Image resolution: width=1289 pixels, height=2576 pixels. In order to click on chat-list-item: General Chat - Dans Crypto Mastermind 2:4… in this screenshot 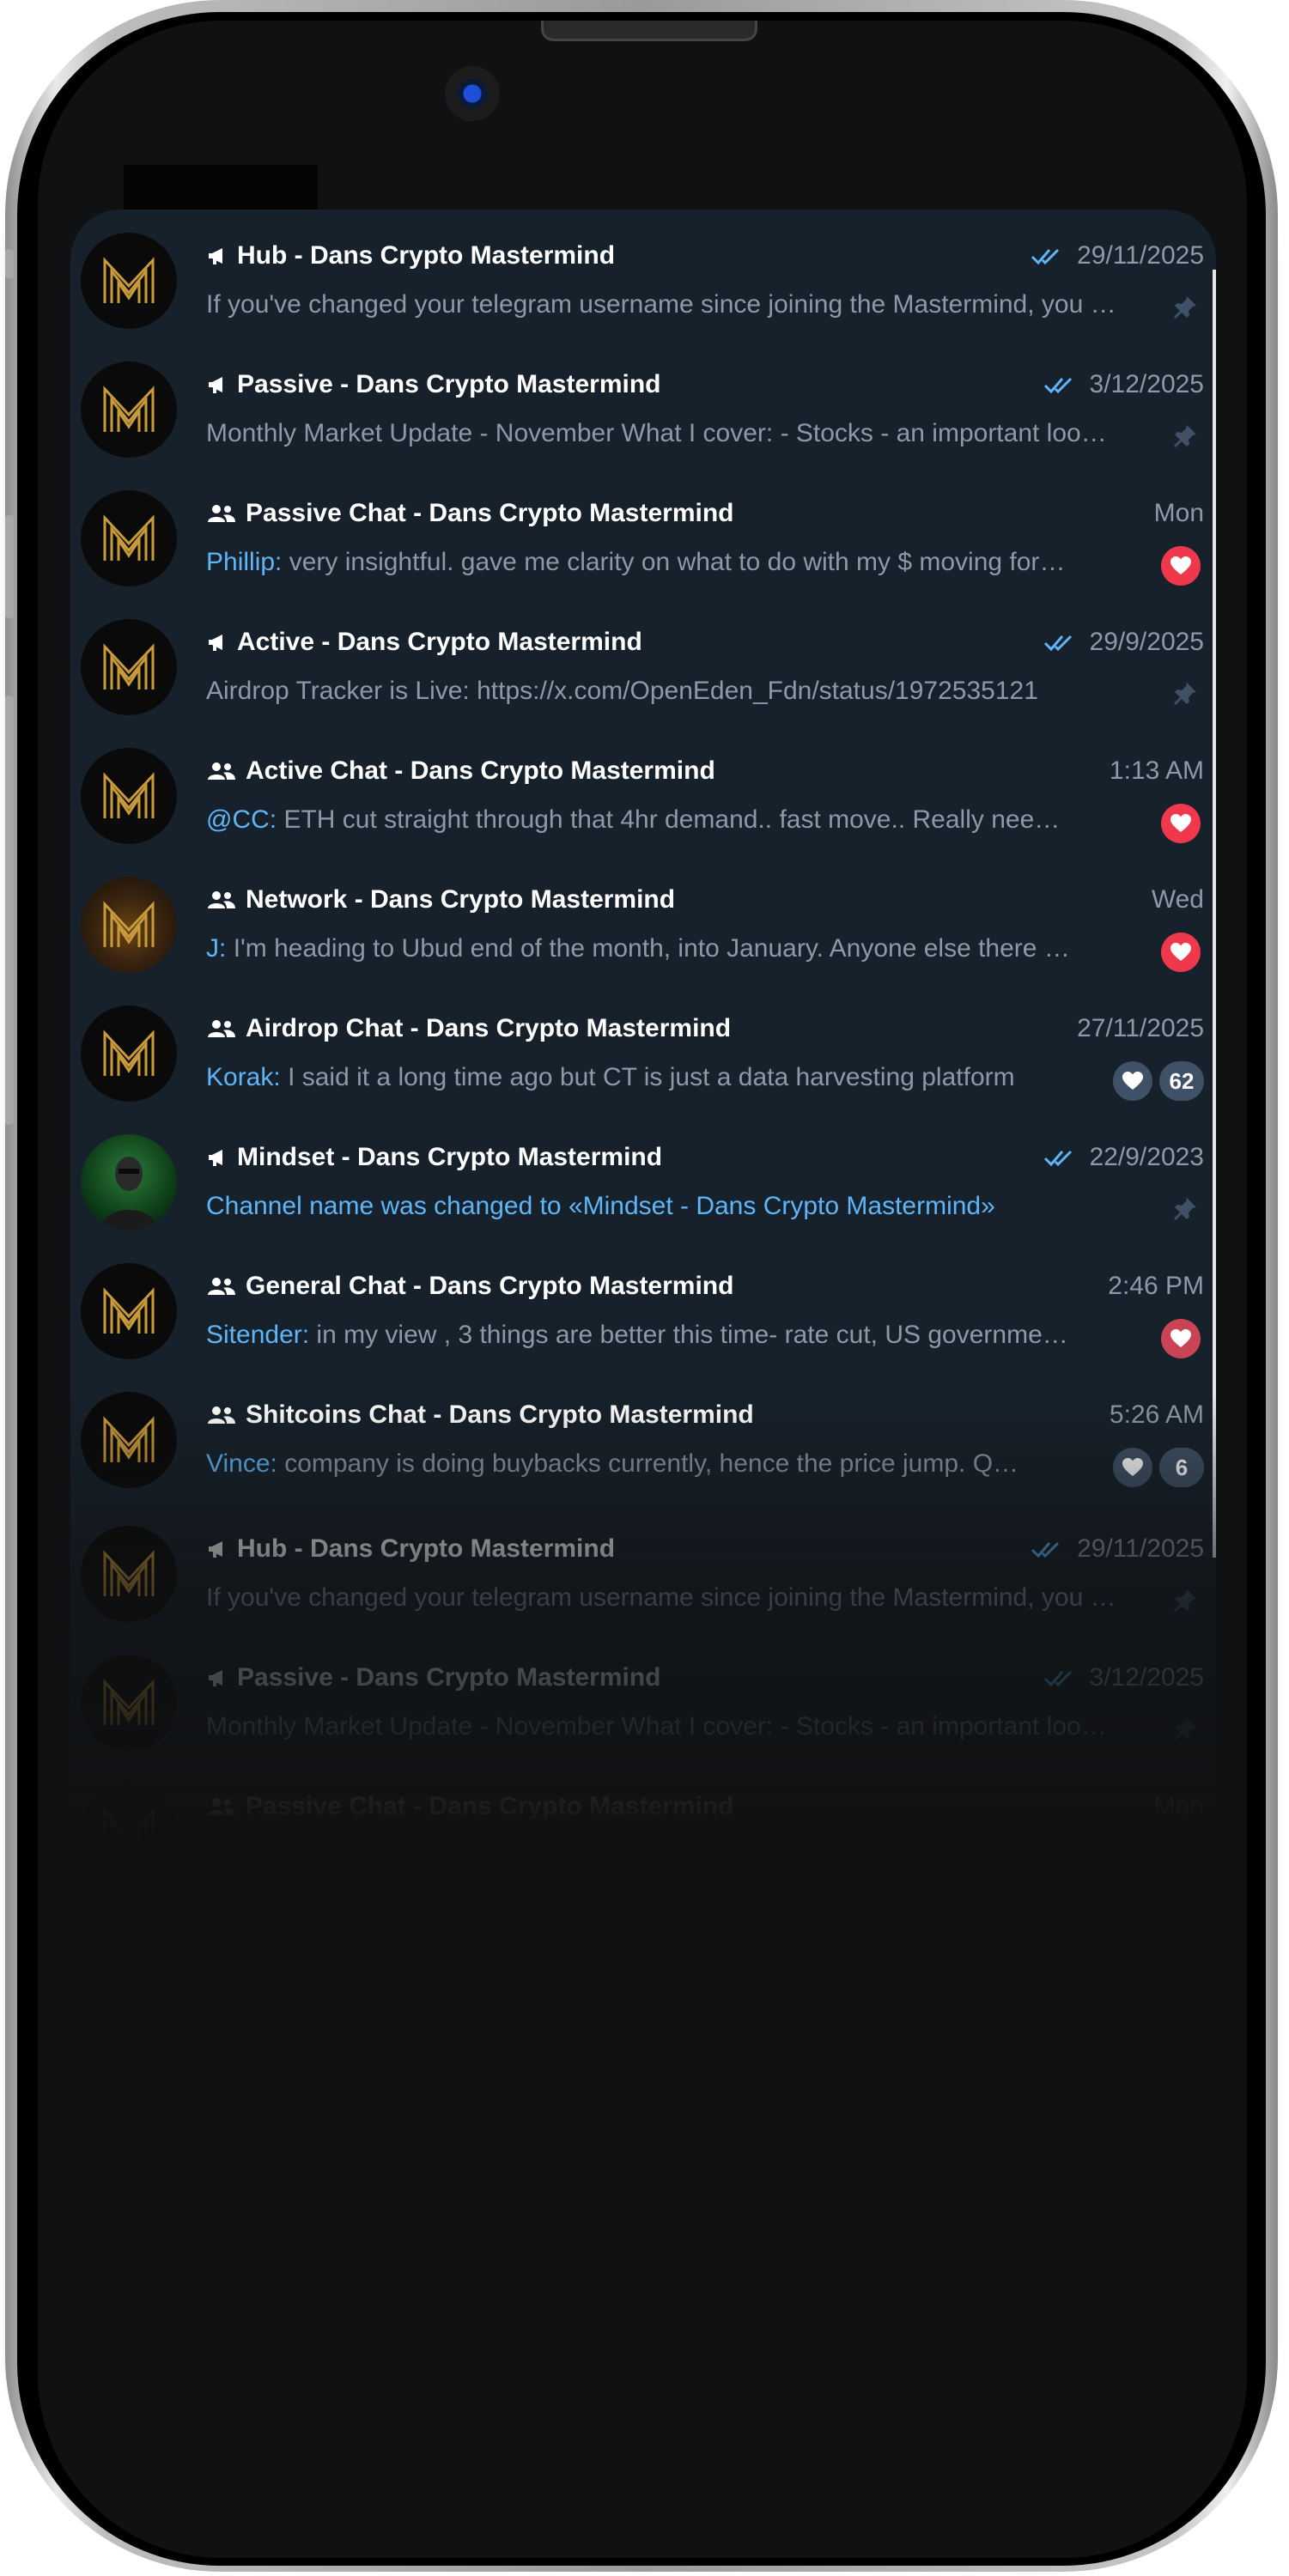, I will do `click(642, 1312)`.